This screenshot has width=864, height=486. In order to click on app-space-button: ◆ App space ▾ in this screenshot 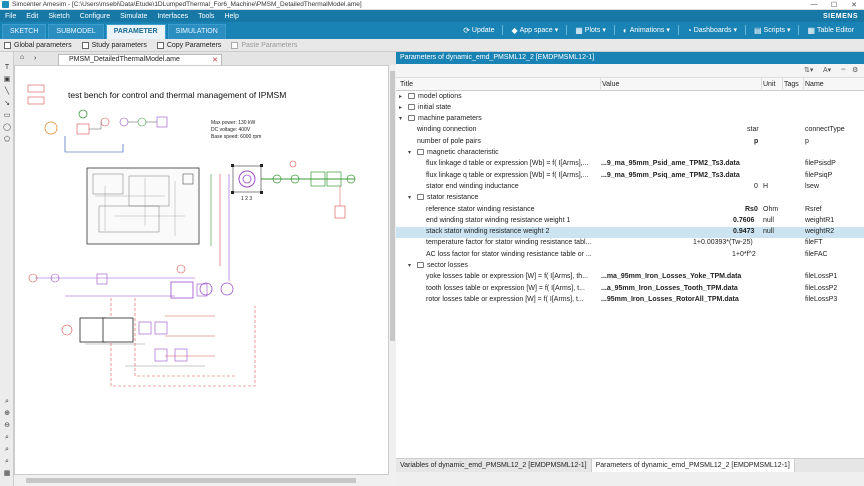, I will do `click(534, 30)`.